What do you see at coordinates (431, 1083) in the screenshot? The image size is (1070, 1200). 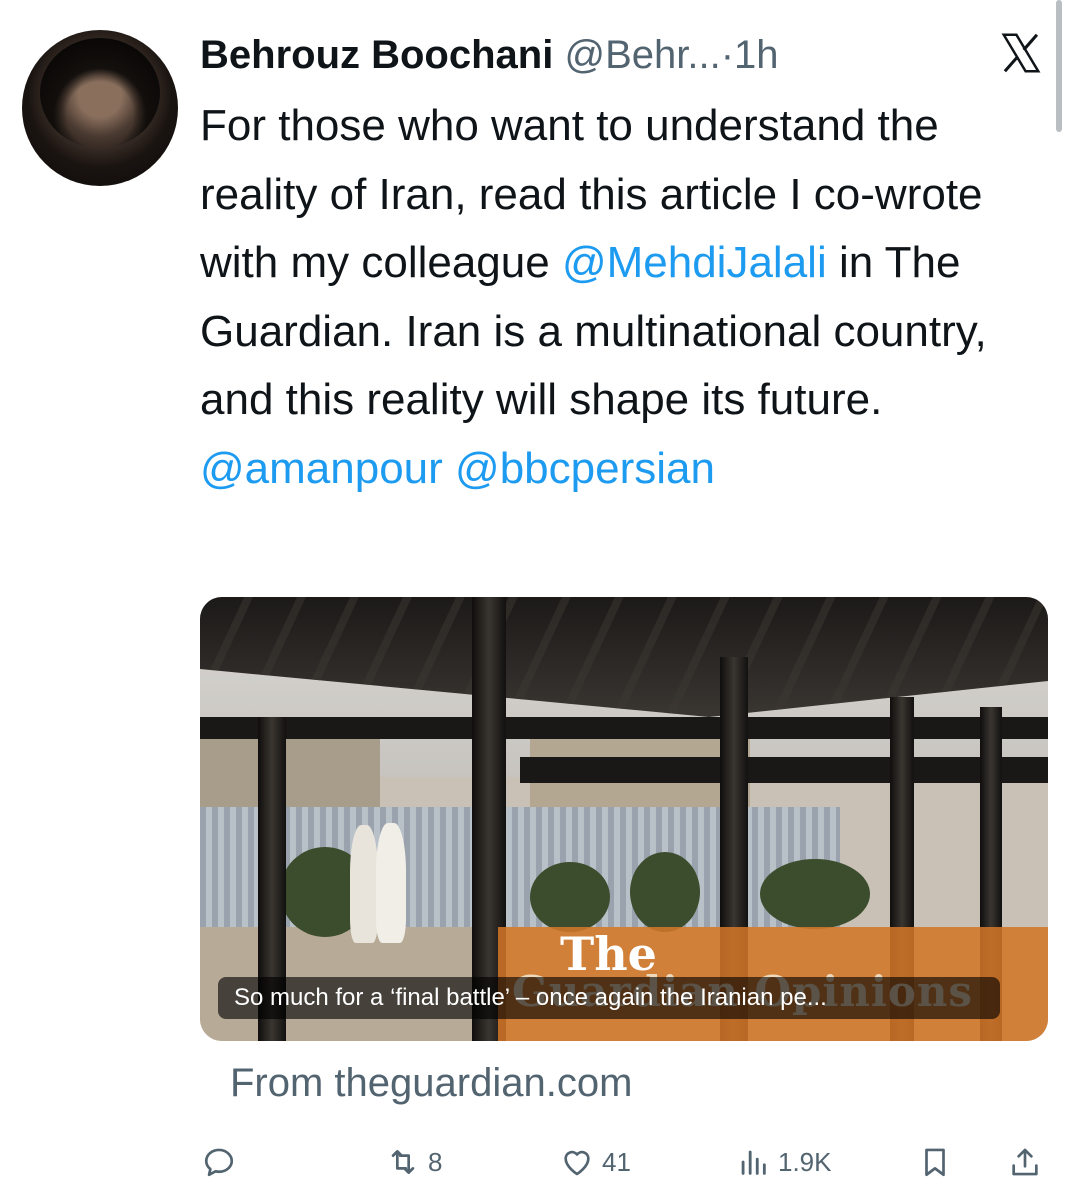 I see `card-source: From theguardian.com` at bounding box center [431, 1083].